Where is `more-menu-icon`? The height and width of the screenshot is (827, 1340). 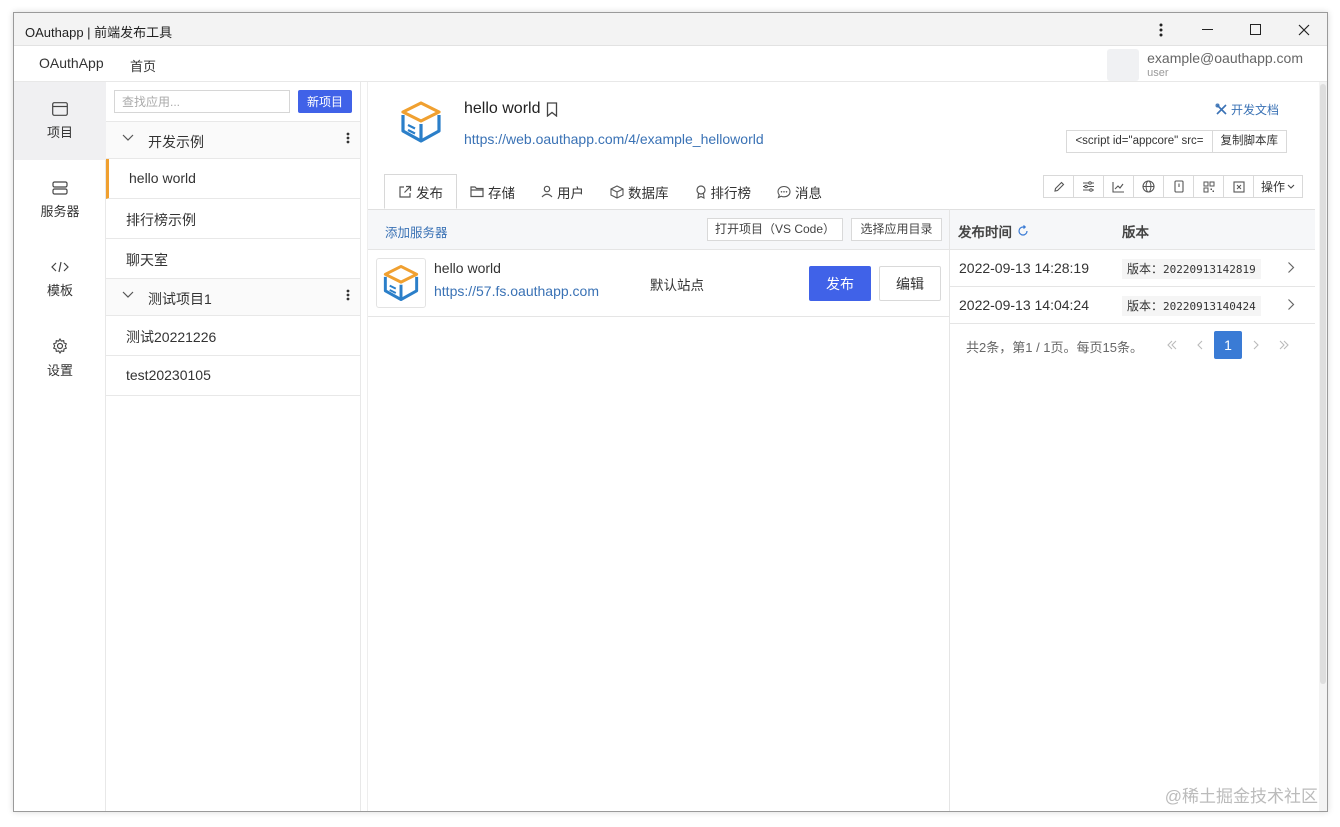
more-menu-icon is located at coordinates (1161, 29).